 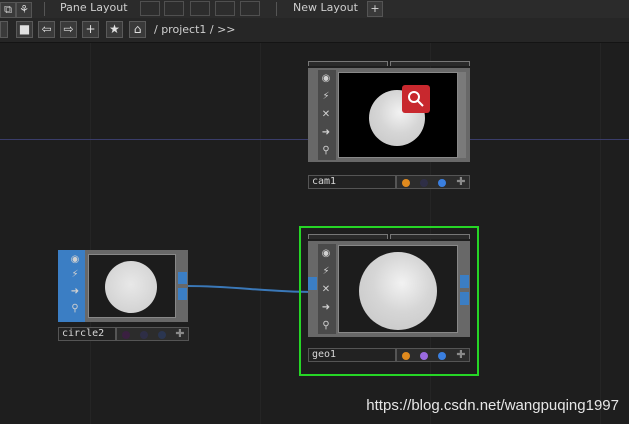 I want to click on layout-three-button, so click(x=225, y=8).